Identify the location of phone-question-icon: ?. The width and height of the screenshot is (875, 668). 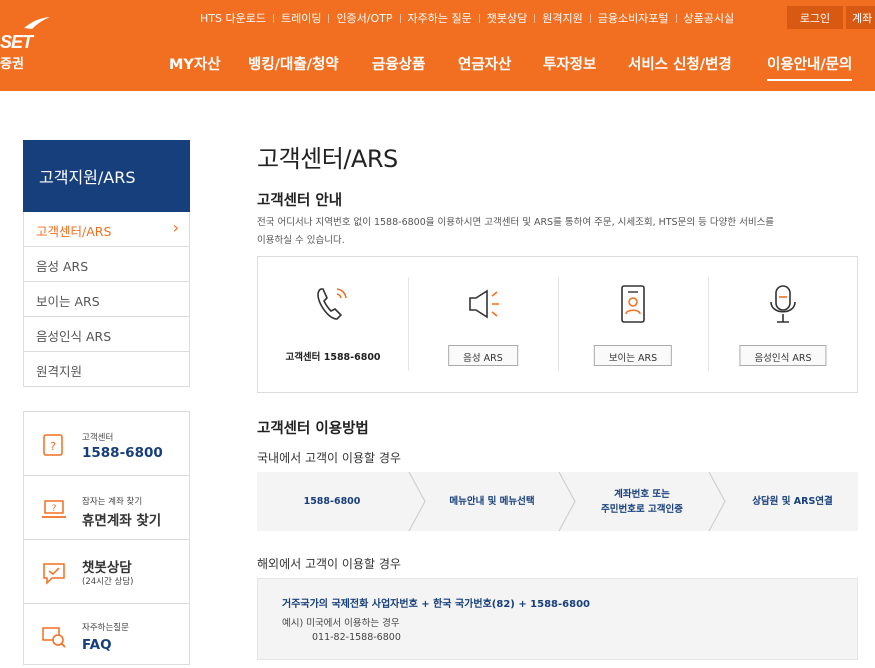
(53, 445).